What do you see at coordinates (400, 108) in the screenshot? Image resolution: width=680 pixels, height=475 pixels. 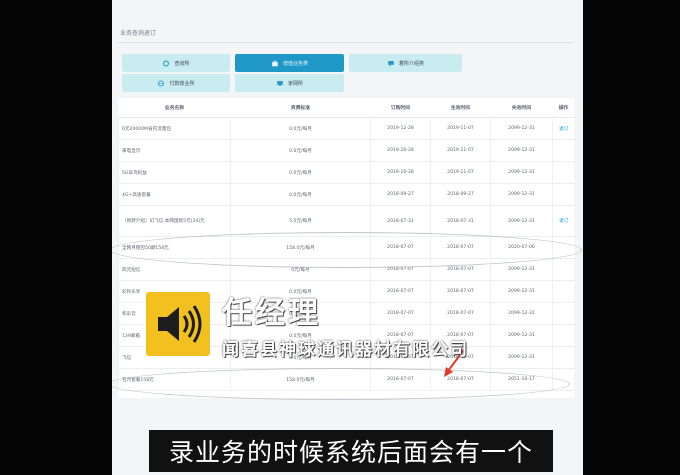 I see `col-header-order-time: 订购时间` at bounding box center [400, 108].